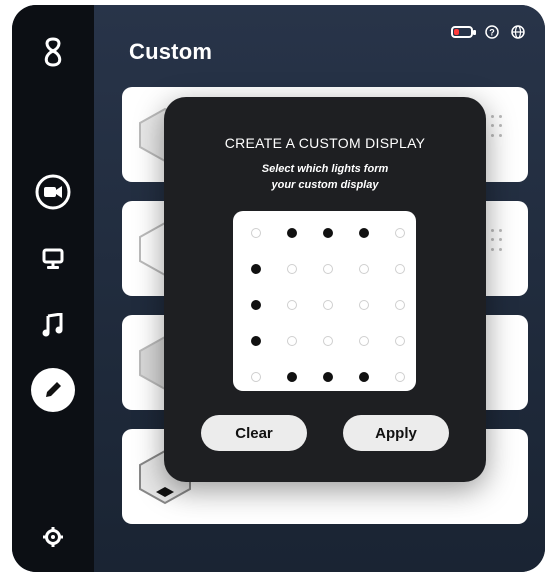  I want to click on sidebar, so click(53, 288).